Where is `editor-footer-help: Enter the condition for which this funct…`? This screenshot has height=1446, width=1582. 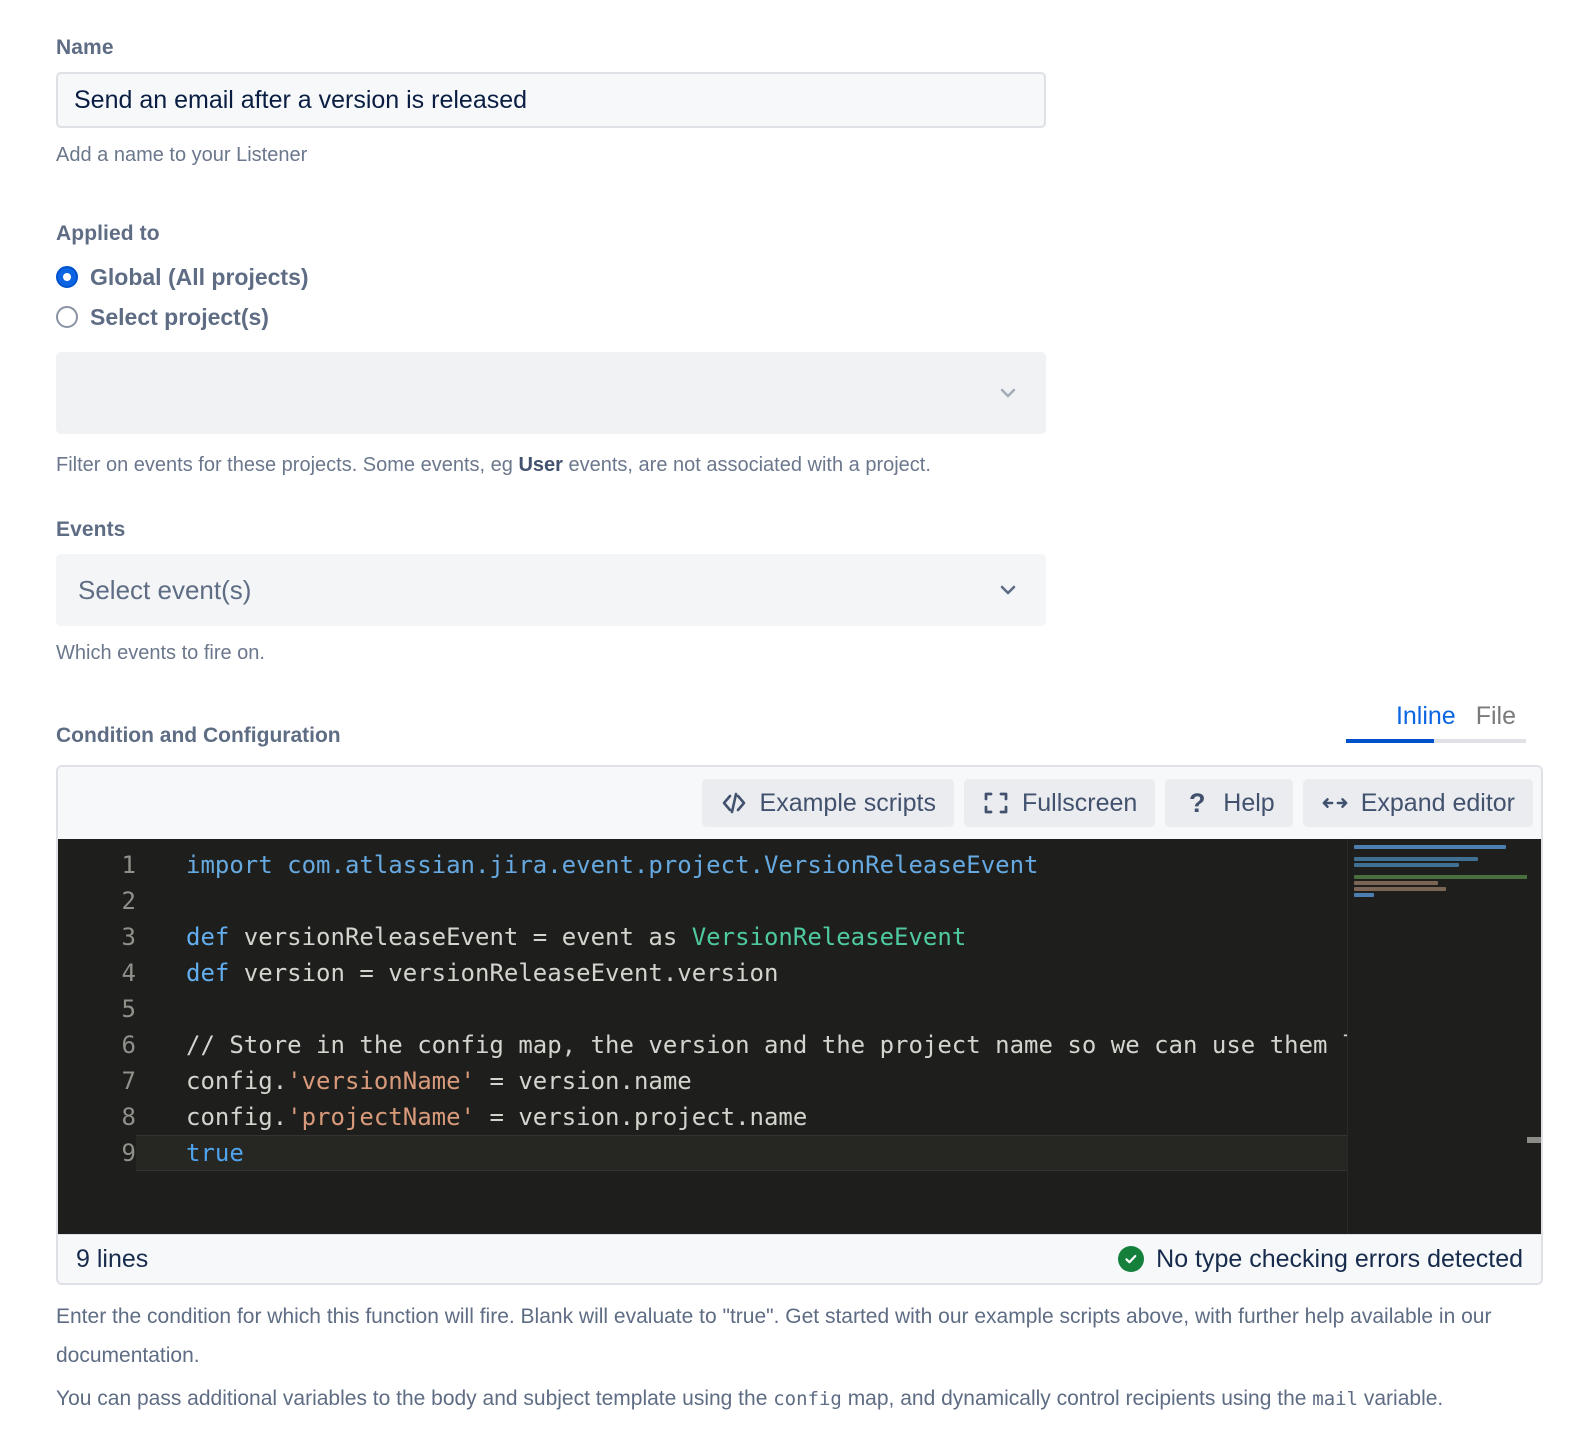 editor-footer-help: Enter the condition for which this funct… is located at coordinates (796, 1358).